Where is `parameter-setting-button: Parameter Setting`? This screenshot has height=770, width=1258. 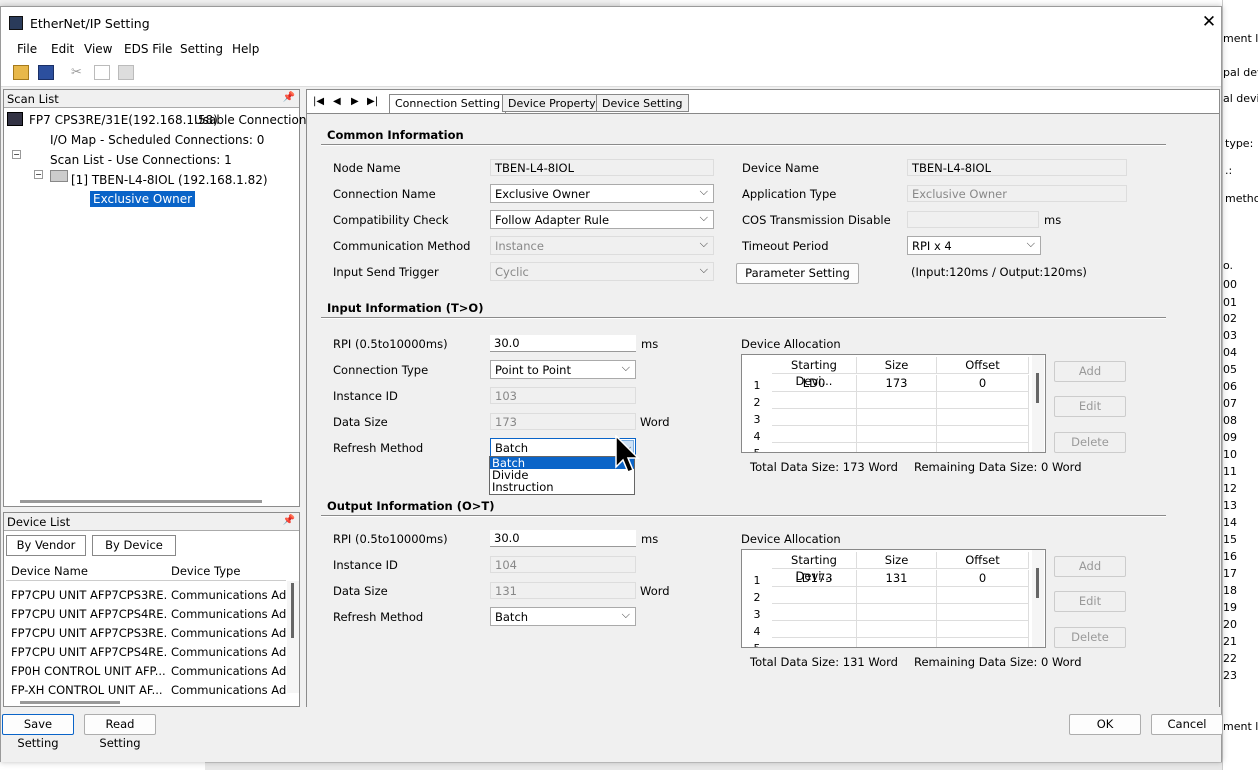 parameter-setting-button: Parameter Setting is located at coordinates (797, 273).